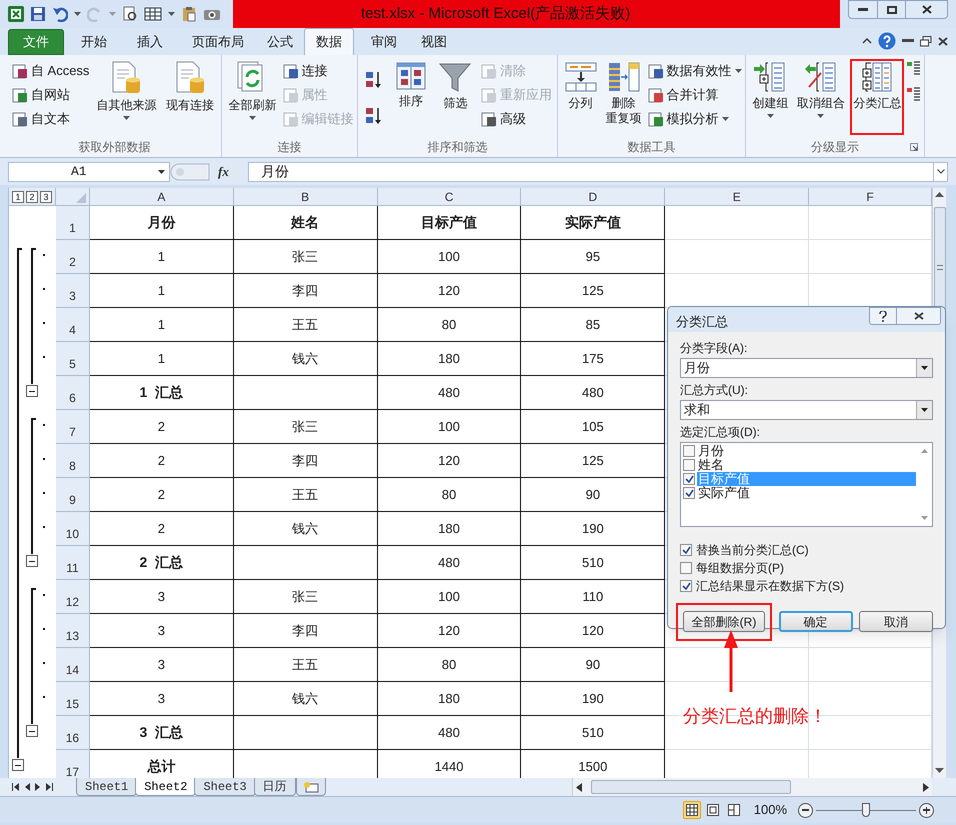 This screenshot has width=956, height=825. I want to click on ribbon-tab: 数据, so click(329, 41).